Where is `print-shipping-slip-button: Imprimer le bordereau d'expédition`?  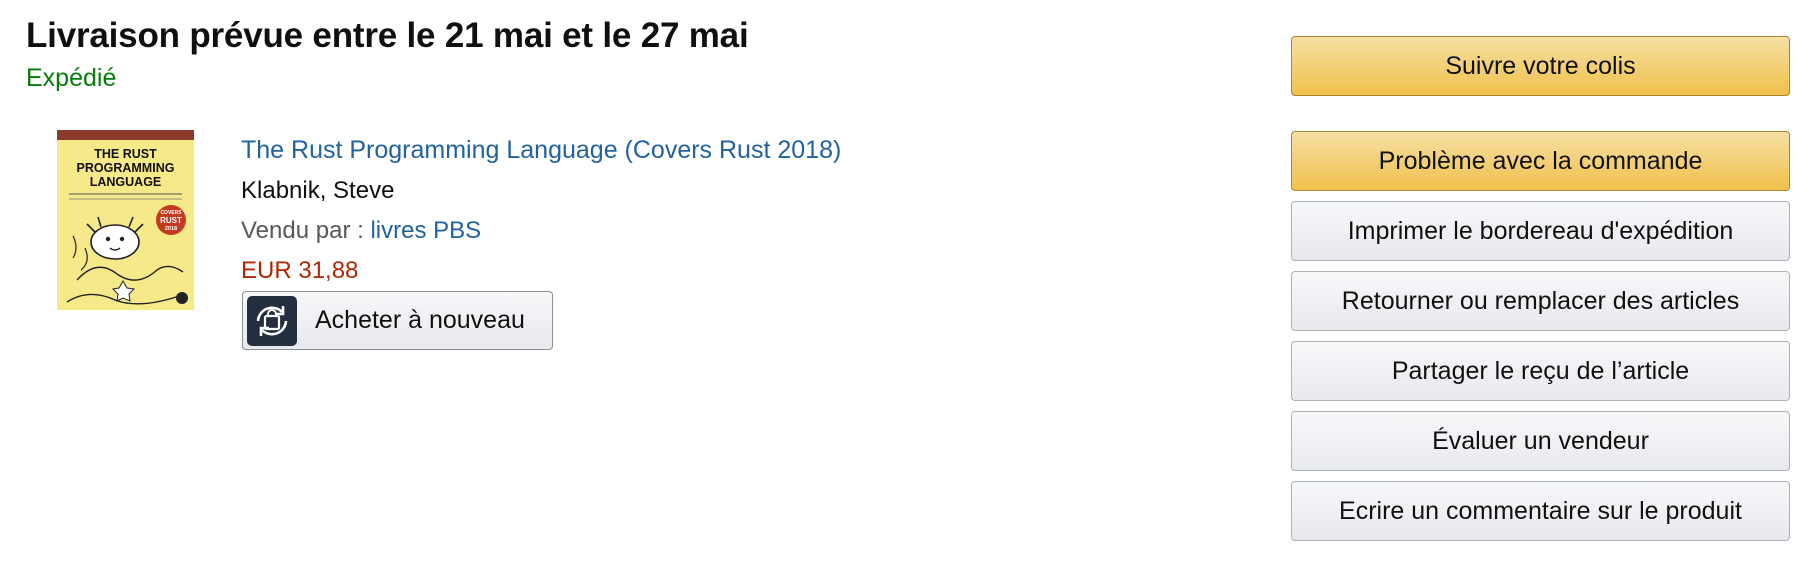
print-shipping-slip-button: Imprimer le bordereau d'expédition is located at coordinates (1540, 231).